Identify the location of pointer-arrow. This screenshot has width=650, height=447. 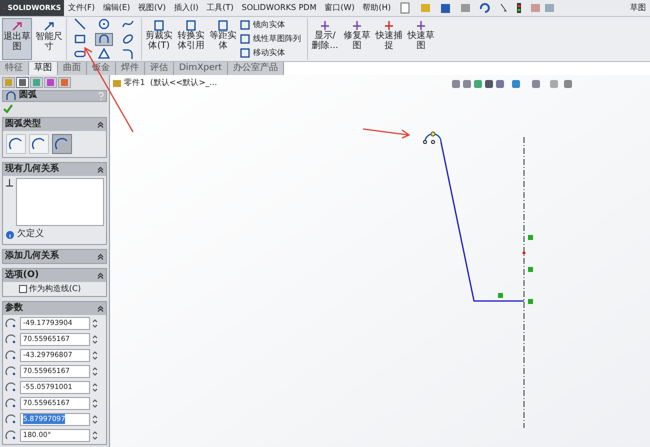
(387, 133).